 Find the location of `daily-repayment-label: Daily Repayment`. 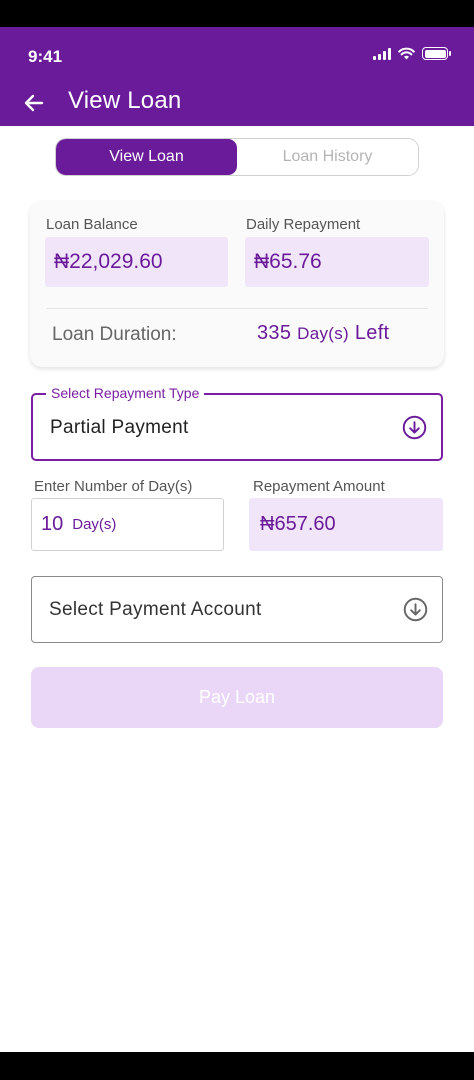

daily-repayment-label: Daily Repayment is located at coordinates (303, 224).